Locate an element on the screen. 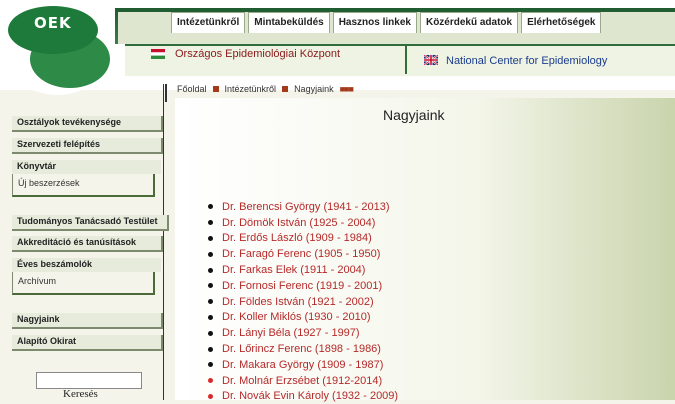 This screenshot has width=675, height=404. person-link: Dr. Makara György (1909 - 1987) is located at coordinates (302, 365).